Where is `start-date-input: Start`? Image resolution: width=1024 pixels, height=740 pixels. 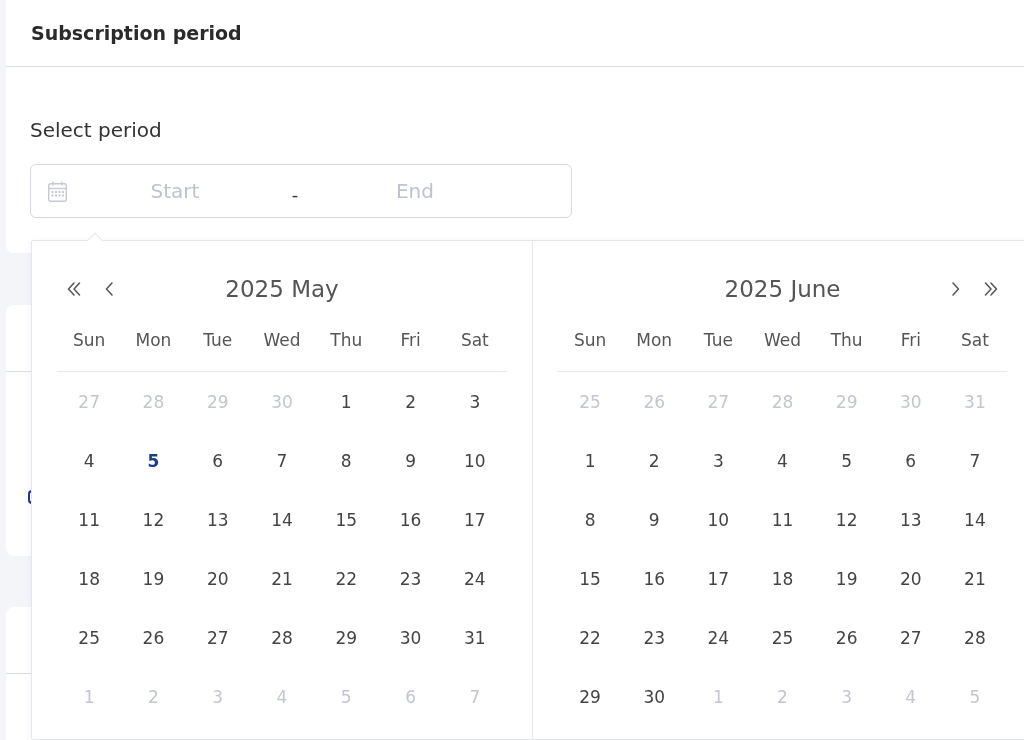 start-date-input: Start is located at coordinates (175, 191).